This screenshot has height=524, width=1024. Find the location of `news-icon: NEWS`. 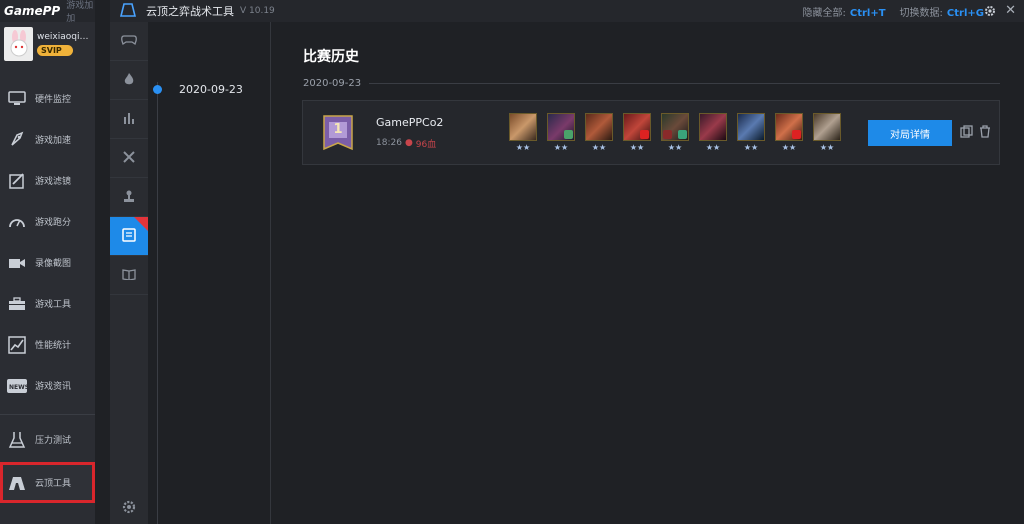

news-icon: NEWS is located at coordinates (17, 386).